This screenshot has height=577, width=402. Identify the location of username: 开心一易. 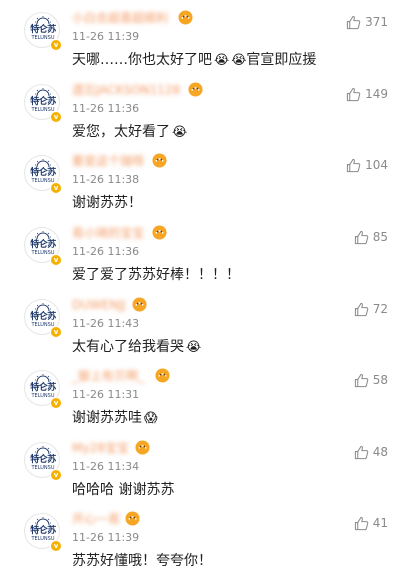
(96, 519).